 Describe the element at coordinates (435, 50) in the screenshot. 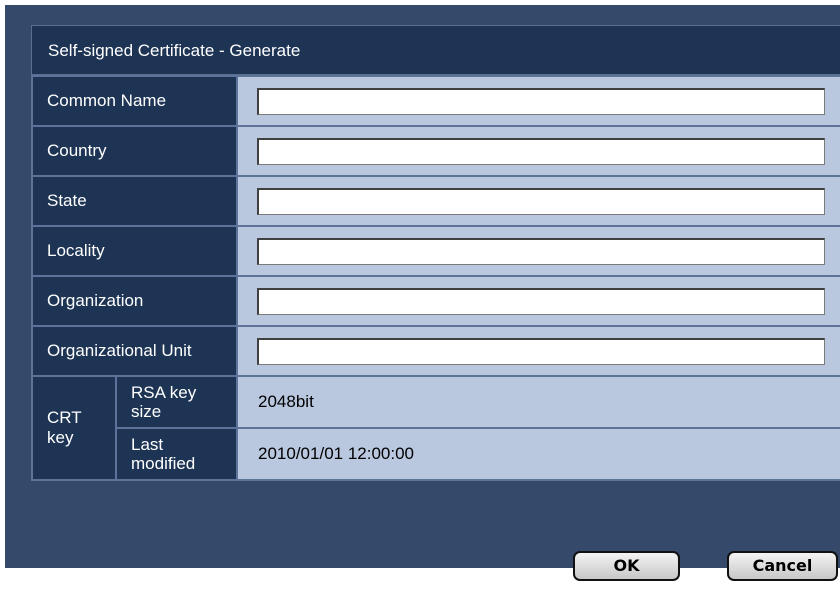

I see `dialog-title: Self-signed Certificate - Generate` at that location.